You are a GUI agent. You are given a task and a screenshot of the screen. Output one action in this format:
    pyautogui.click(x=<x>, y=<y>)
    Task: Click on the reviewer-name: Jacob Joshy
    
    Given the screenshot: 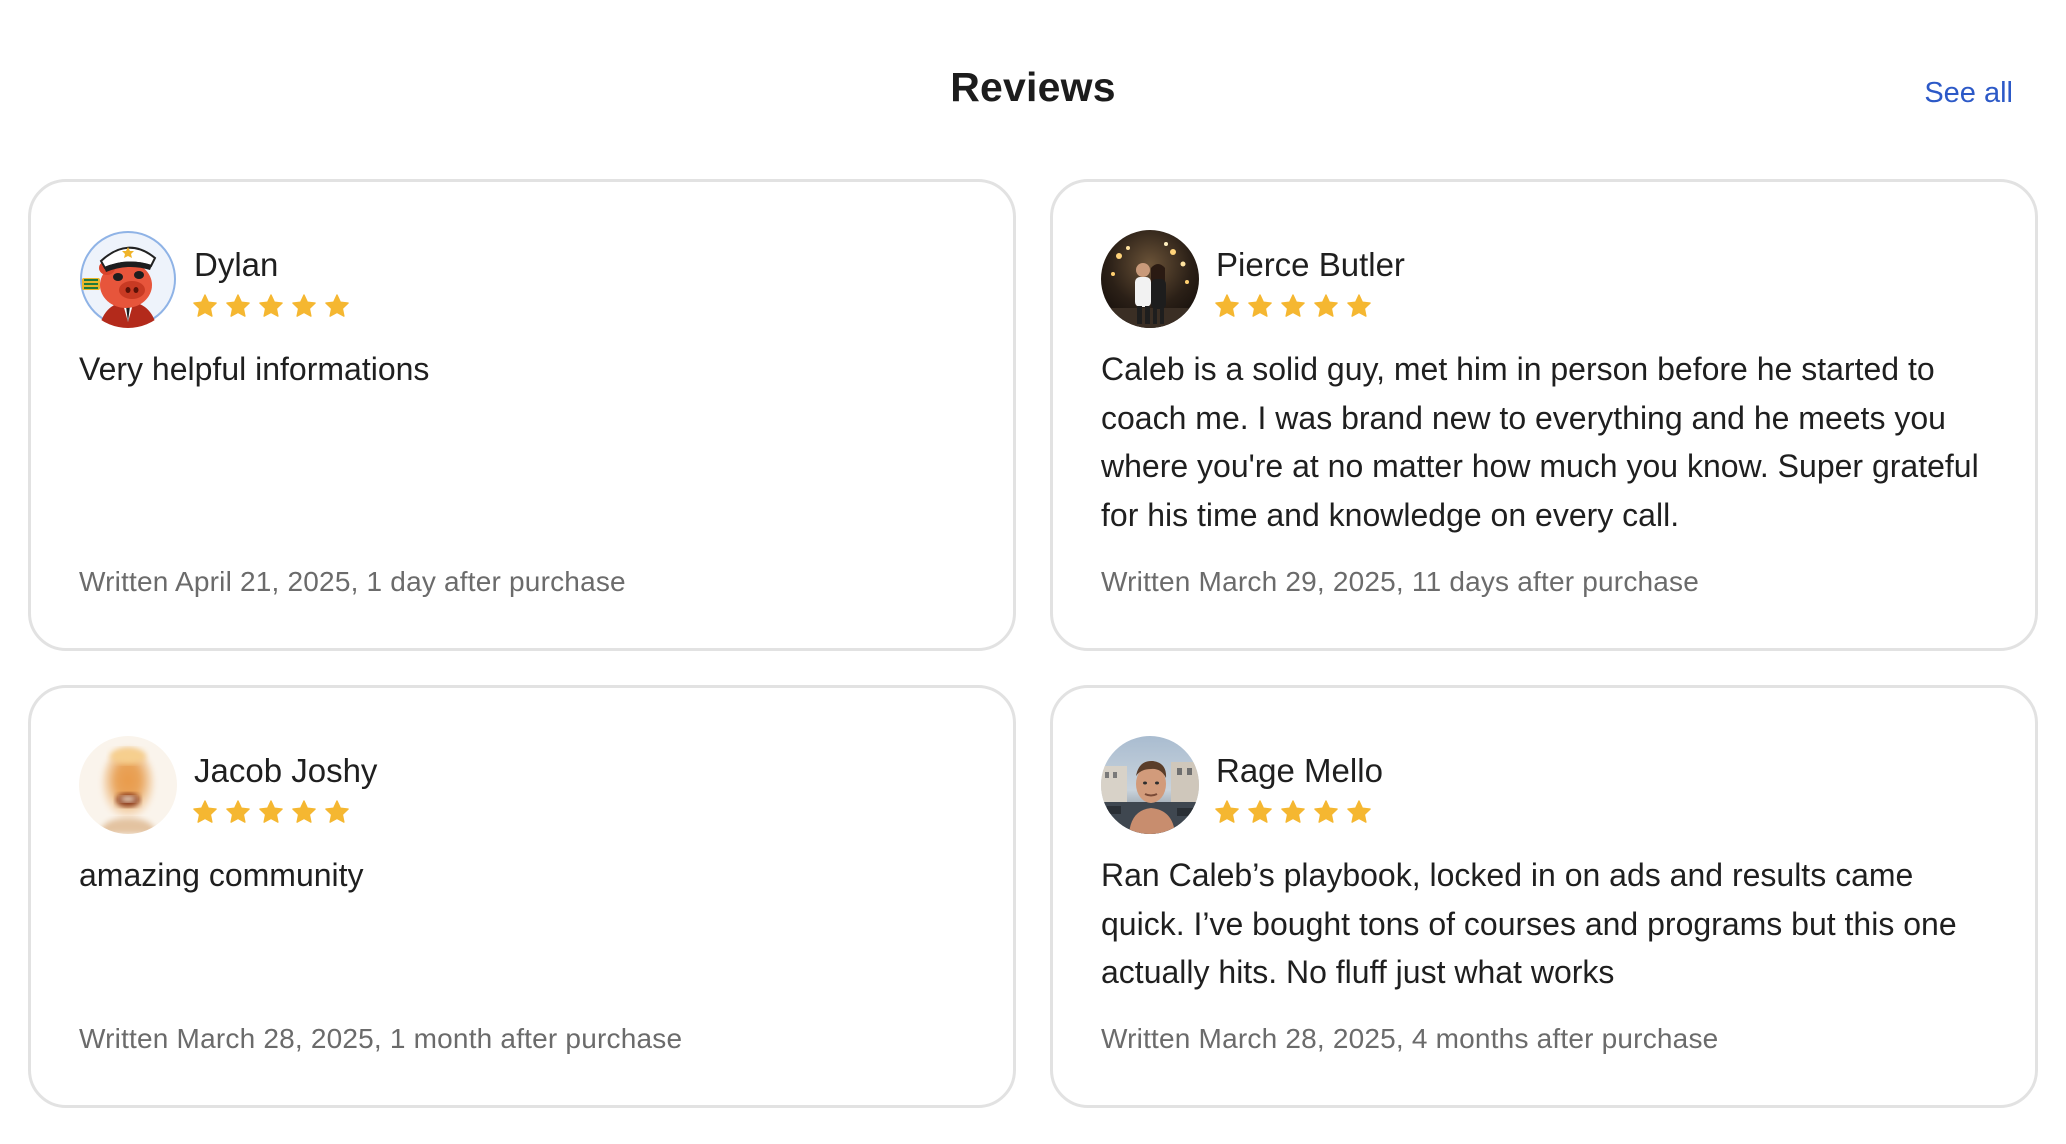 What is the action you would take?
    pyautogui.click(x=286, y=770)
    